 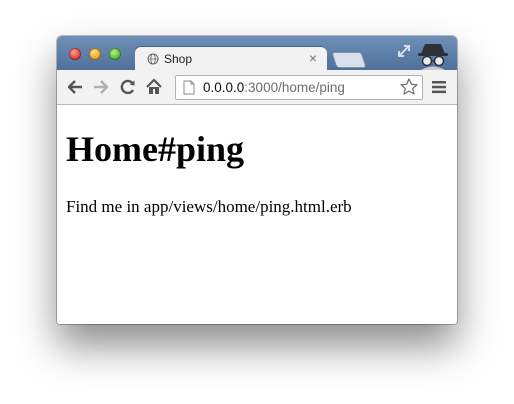 I want to click on tab-close-button: ×, so click(x=313, y=58).